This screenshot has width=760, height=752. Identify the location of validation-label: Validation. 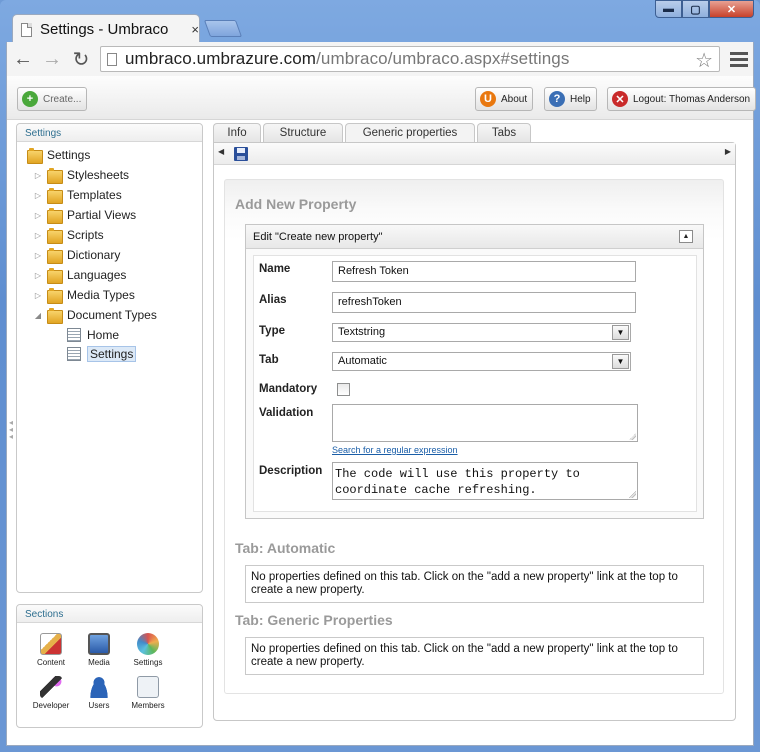
(286, 413).